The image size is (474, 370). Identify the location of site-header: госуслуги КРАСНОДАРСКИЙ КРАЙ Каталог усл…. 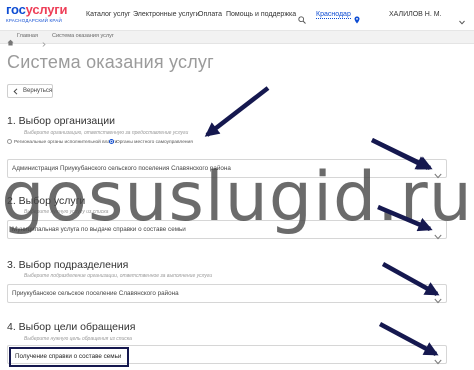
(237, 15).